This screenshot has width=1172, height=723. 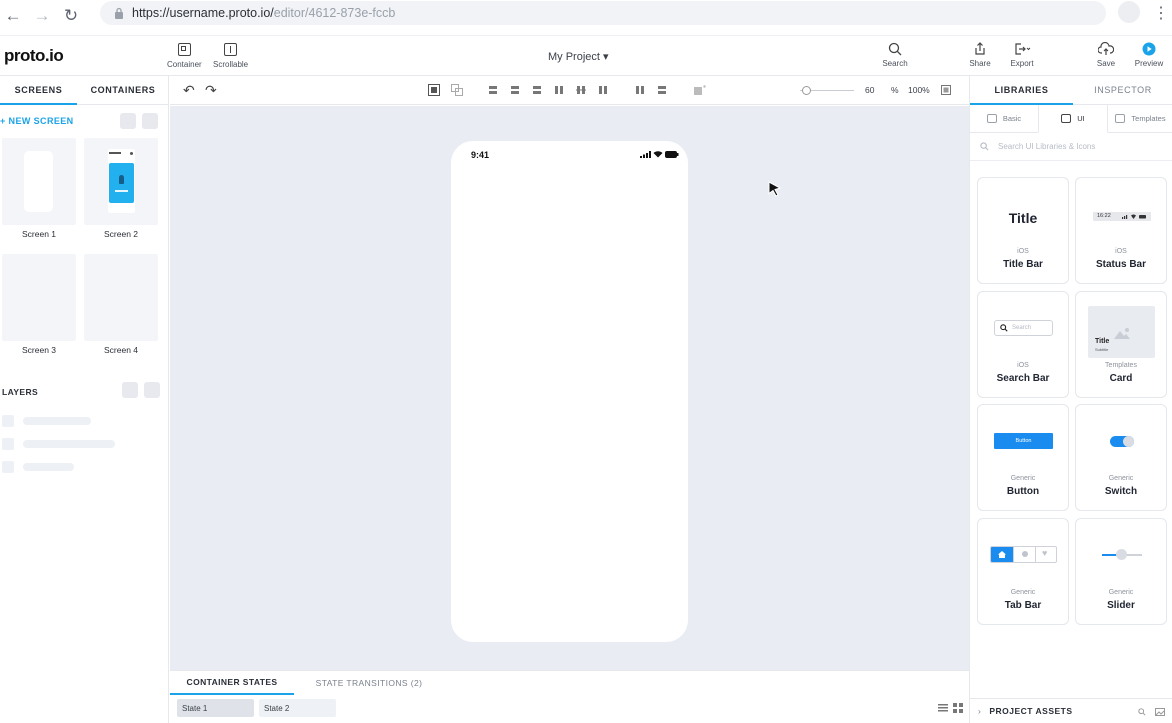 I want to click on group-icon, so click(x=434, y=90).